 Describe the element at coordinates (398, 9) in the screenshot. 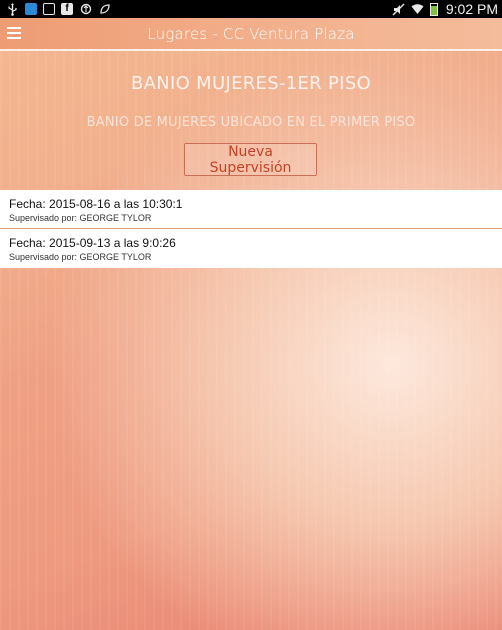

I see `mute-icon` at that location.